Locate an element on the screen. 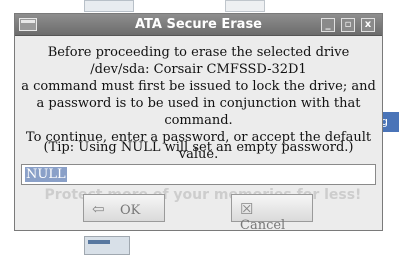 This screenshot has width=399, height=255. ok-button: ⇦ OK is located at coordinates (124, 208).